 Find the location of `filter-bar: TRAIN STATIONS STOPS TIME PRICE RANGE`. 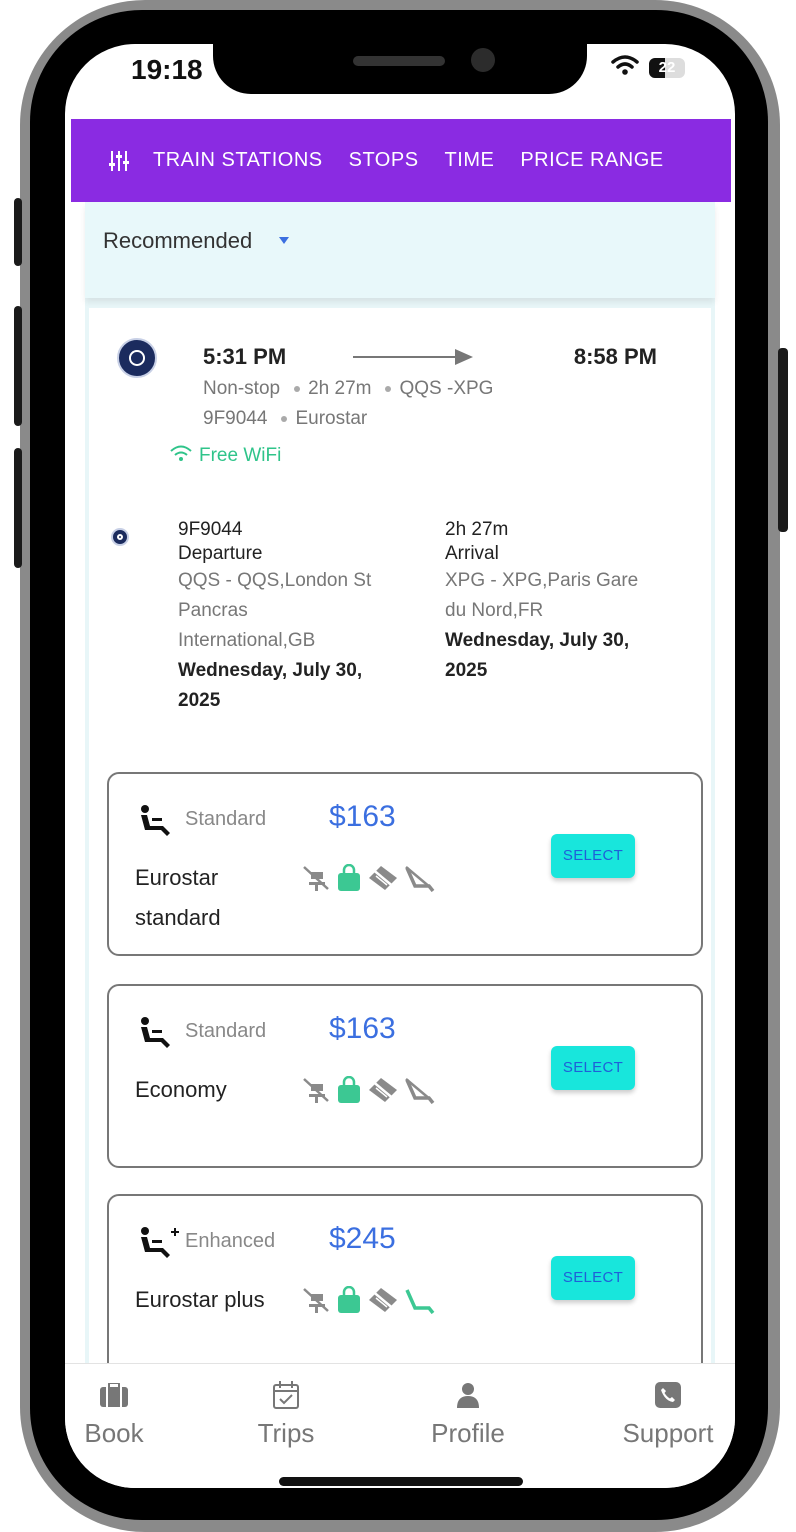

filter-bar: TRAIN STATIONS STOPS TIME PRICE RANGE is located at coordinates (401, 160).